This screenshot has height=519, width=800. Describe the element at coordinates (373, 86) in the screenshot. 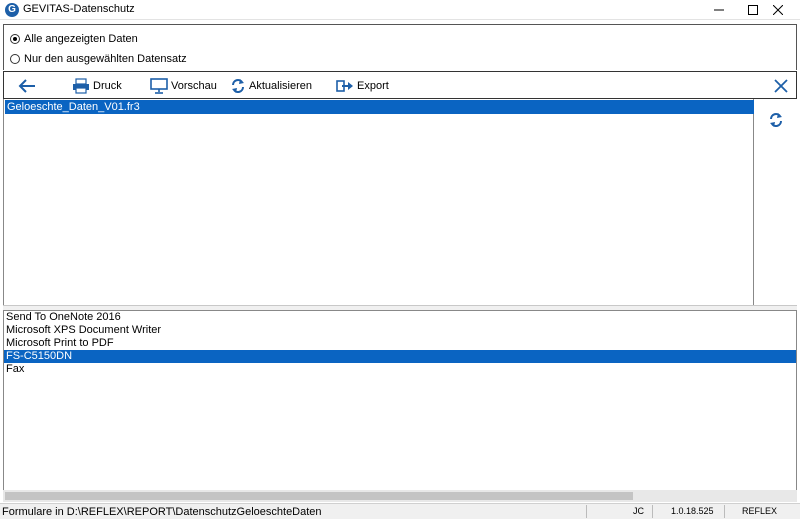

I see `export-label: Export` at that location.